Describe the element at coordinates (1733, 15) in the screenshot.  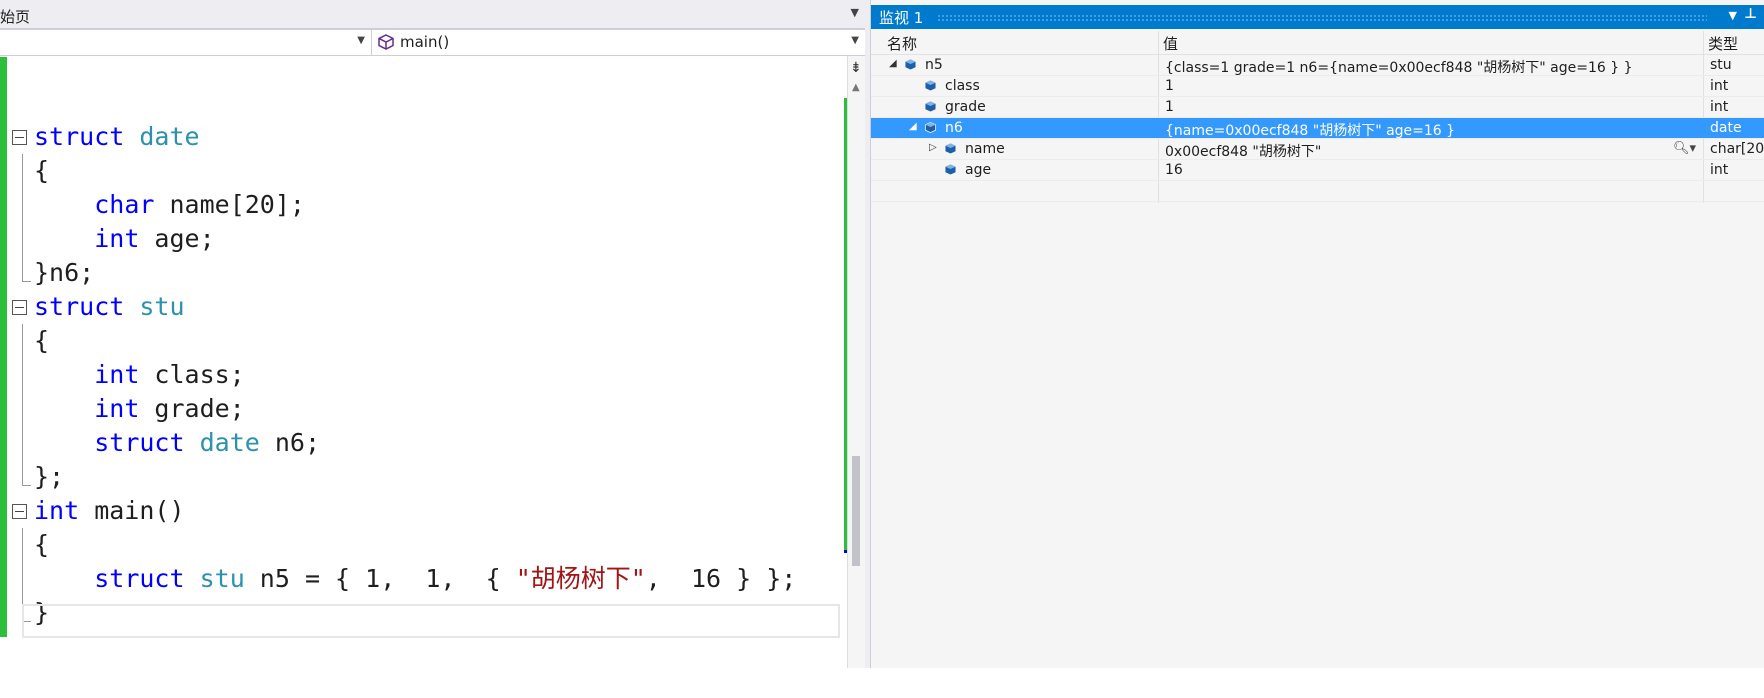
I see `window-menu-dropdown-icon: ▼` at that location.